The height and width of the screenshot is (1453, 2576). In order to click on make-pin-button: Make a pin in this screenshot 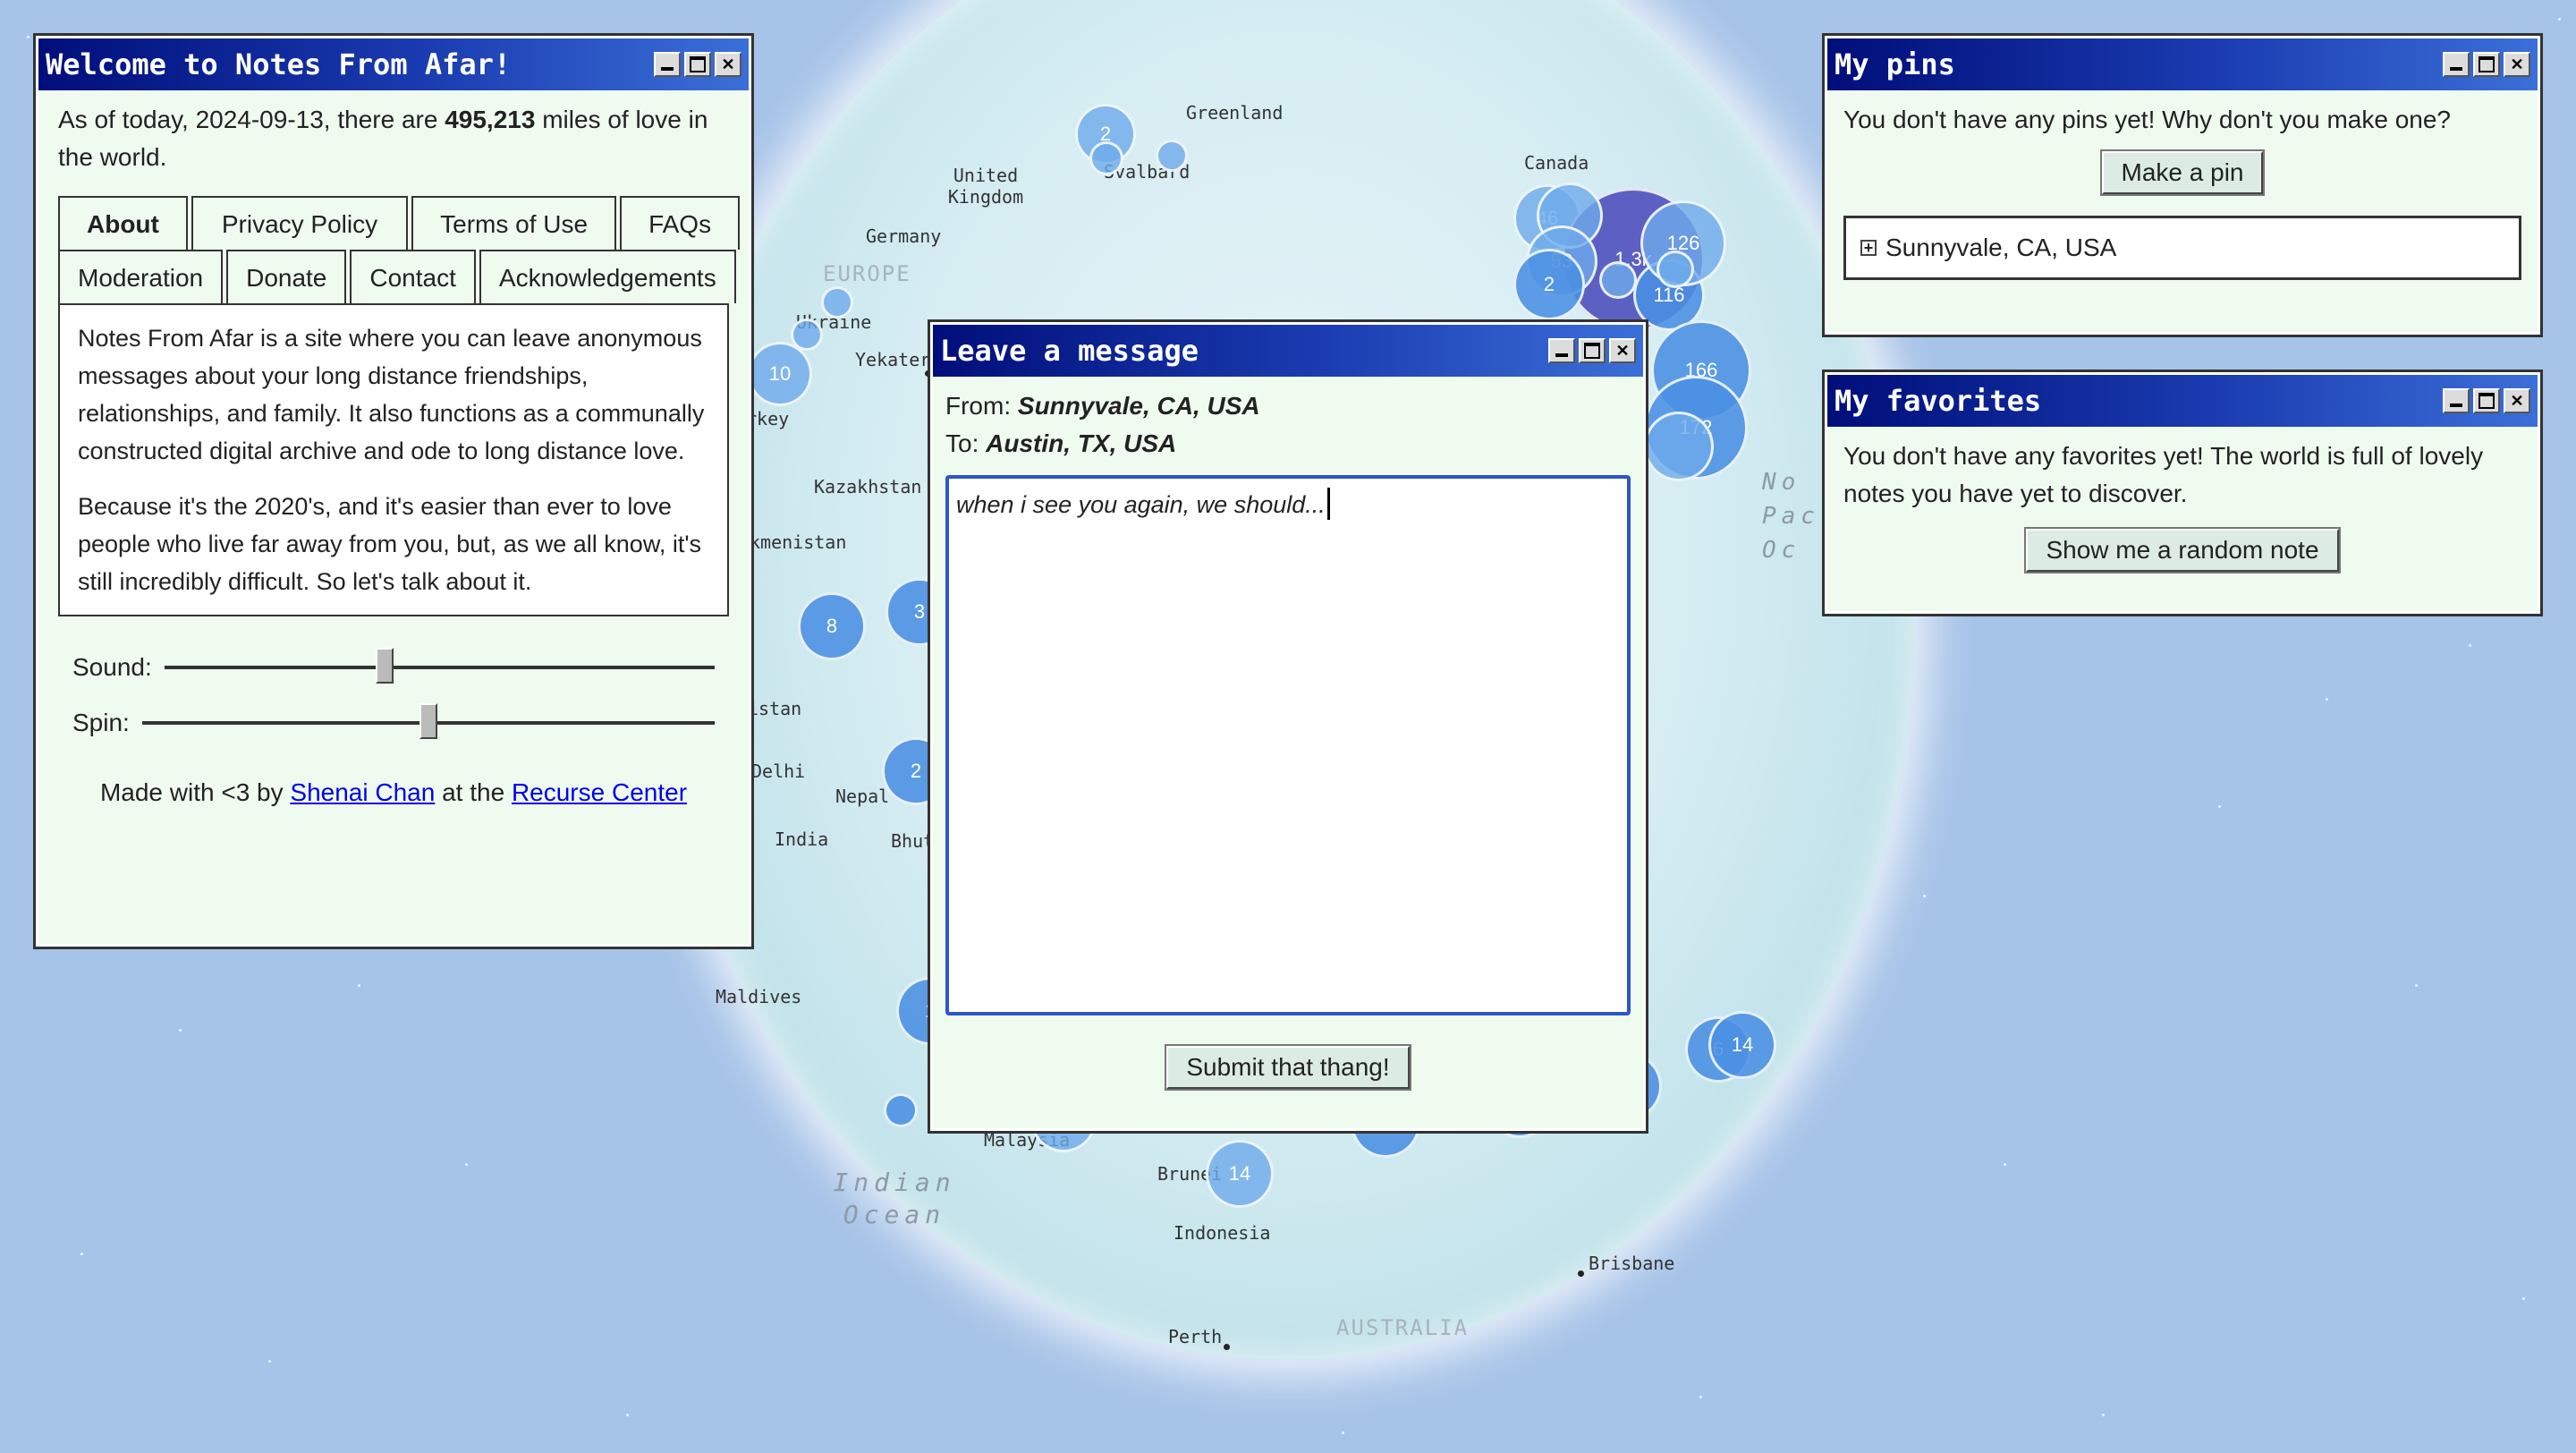, I will do `click(2182, 172)`.